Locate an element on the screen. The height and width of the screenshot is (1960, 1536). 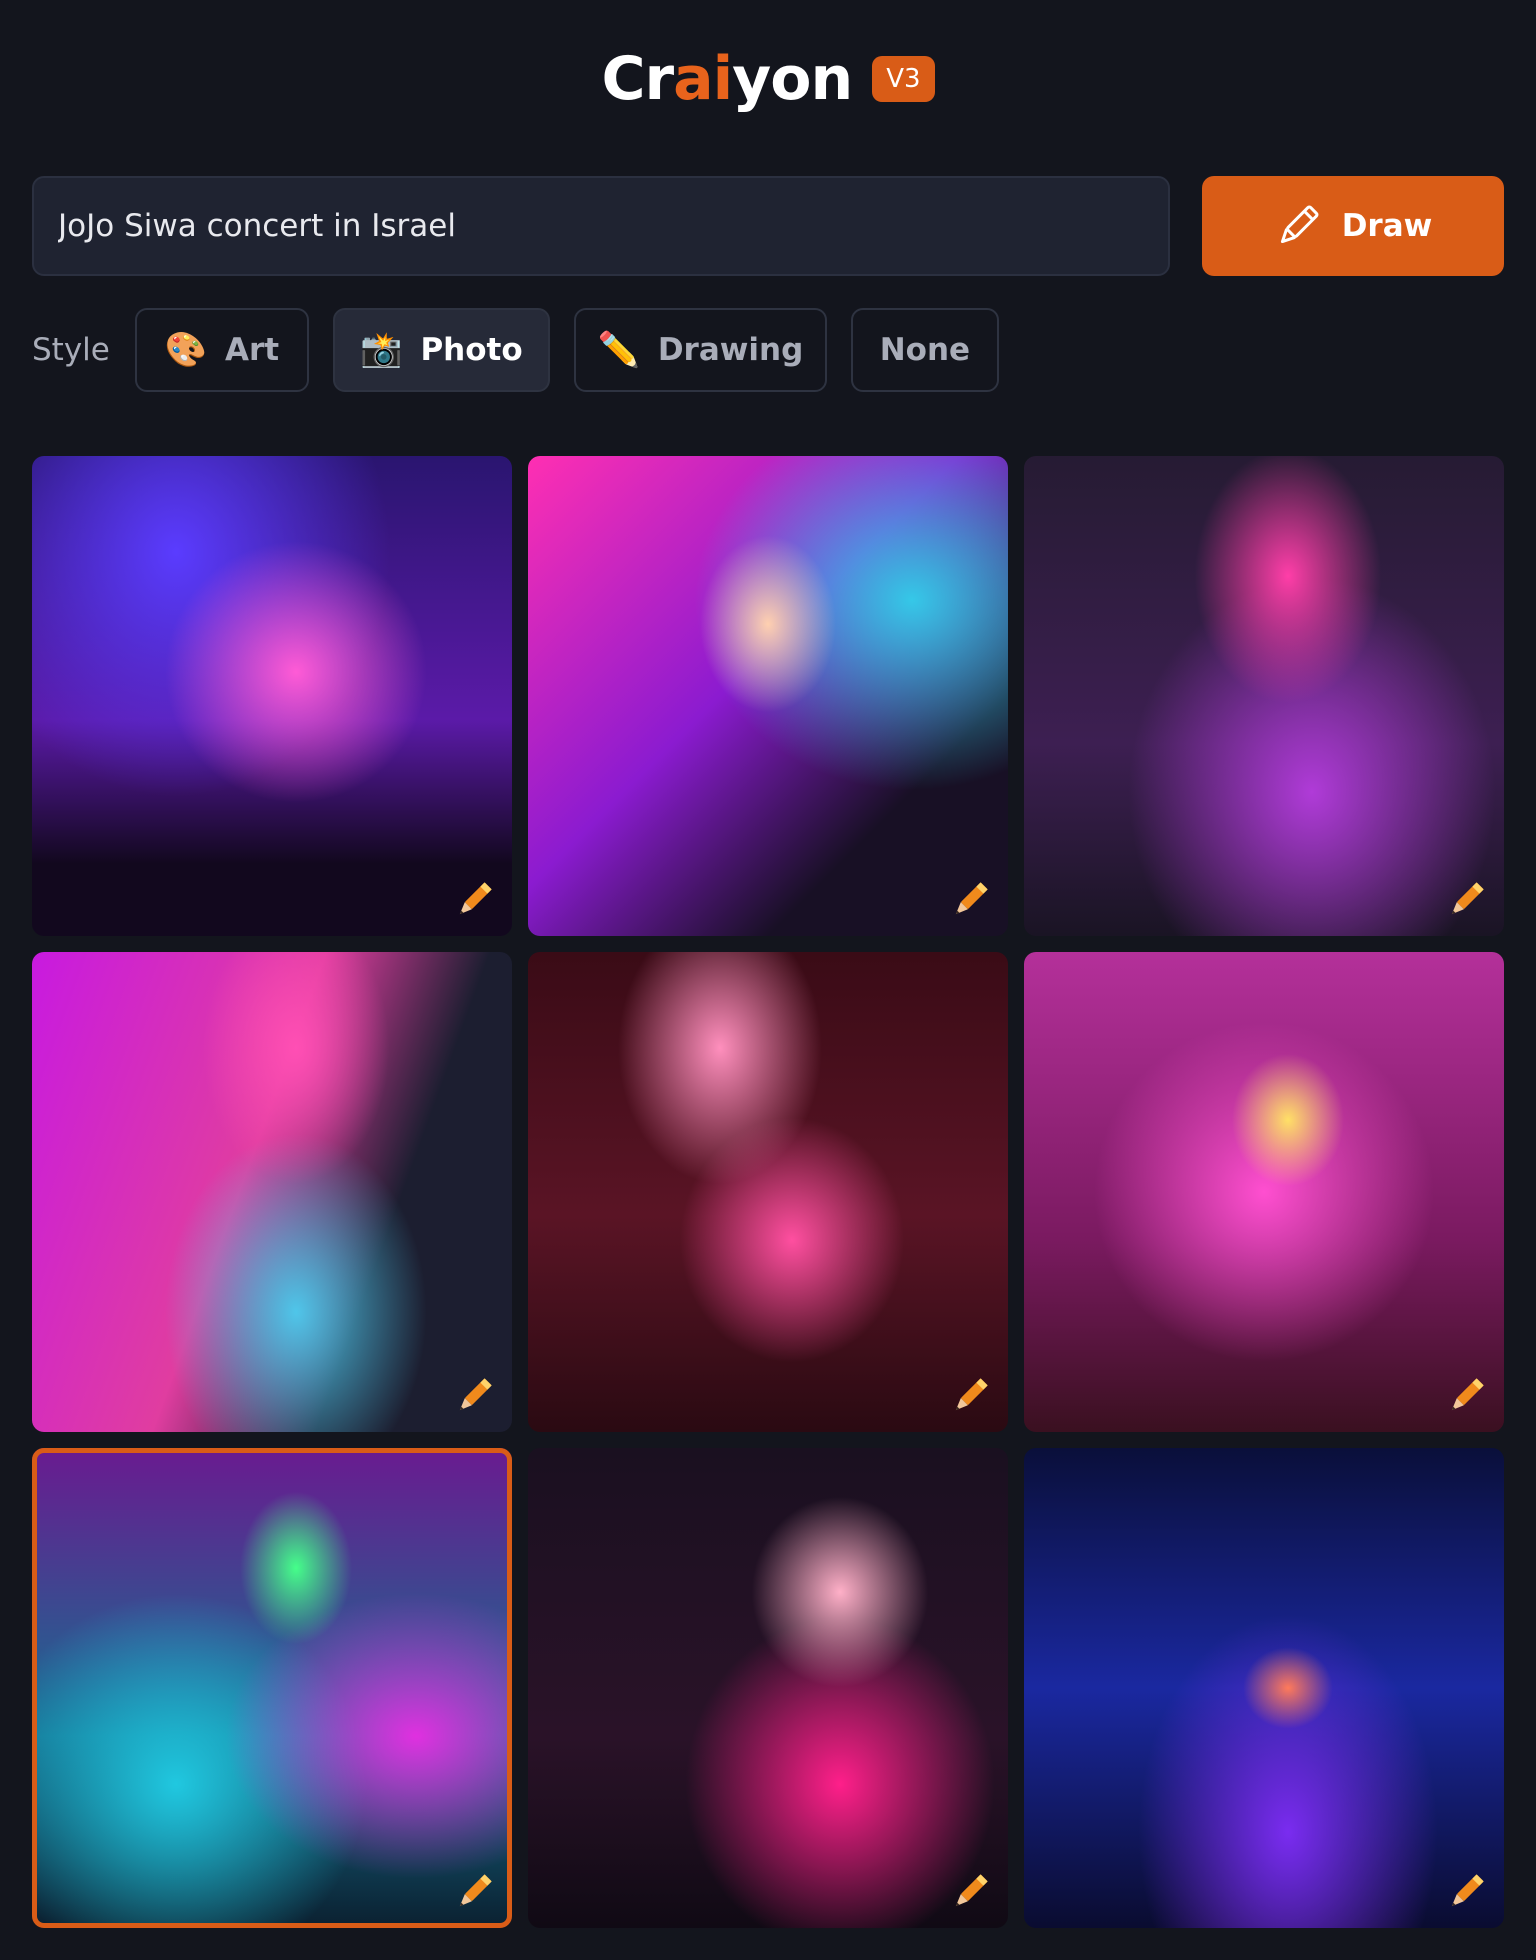
logo-accent: ai is located at coordinates (703, 79).